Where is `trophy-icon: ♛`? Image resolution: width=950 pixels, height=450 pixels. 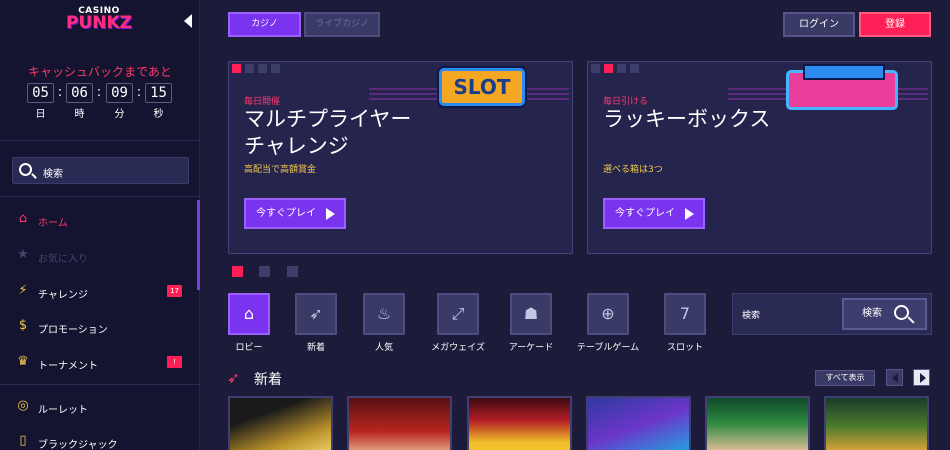
trophy-icon: ♛ is located at coordinates (23, 361).